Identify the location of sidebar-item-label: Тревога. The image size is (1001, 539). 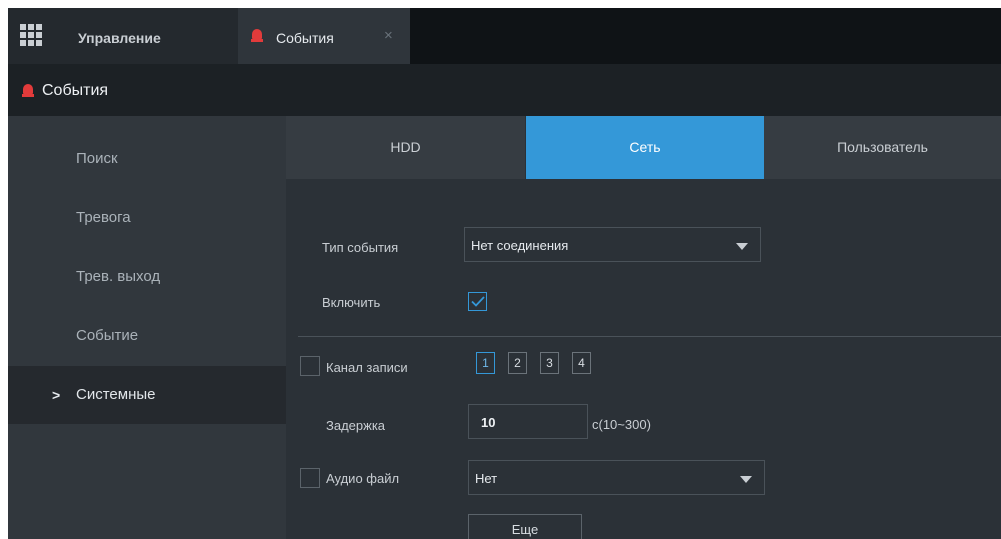
(103, 217).